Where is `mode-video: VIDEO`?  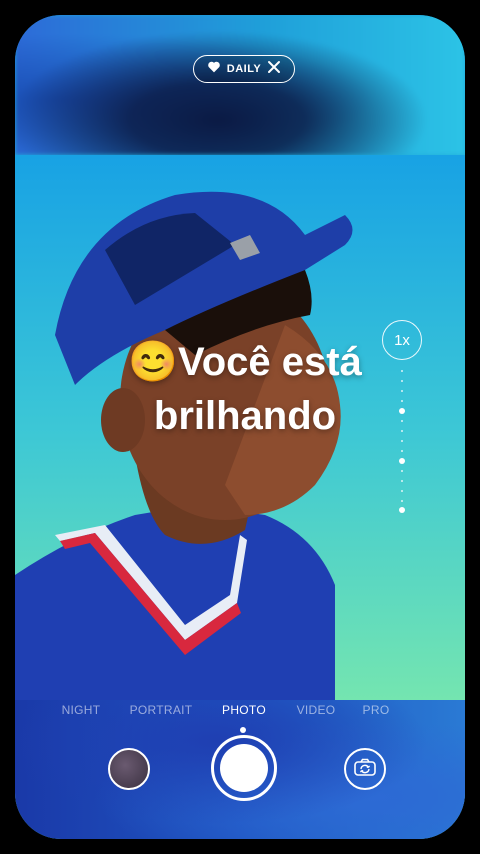
mode-video: VIDEO is located at coordinates (316, 710).